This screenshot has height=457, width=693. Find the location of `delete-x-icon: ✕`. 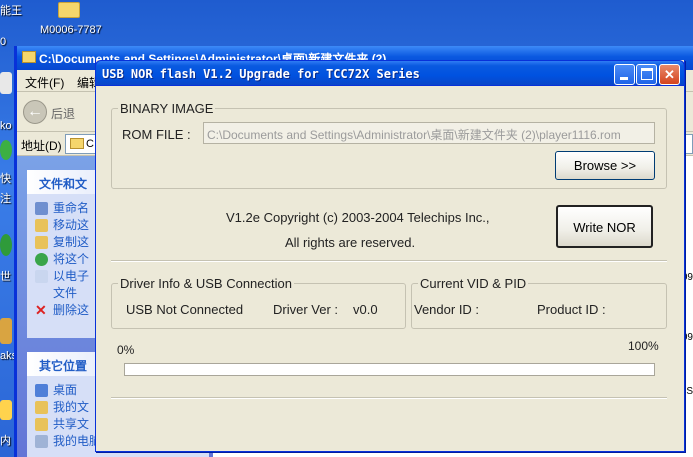

delete-x-icon: ✕ is located at coordinates (41, 310).